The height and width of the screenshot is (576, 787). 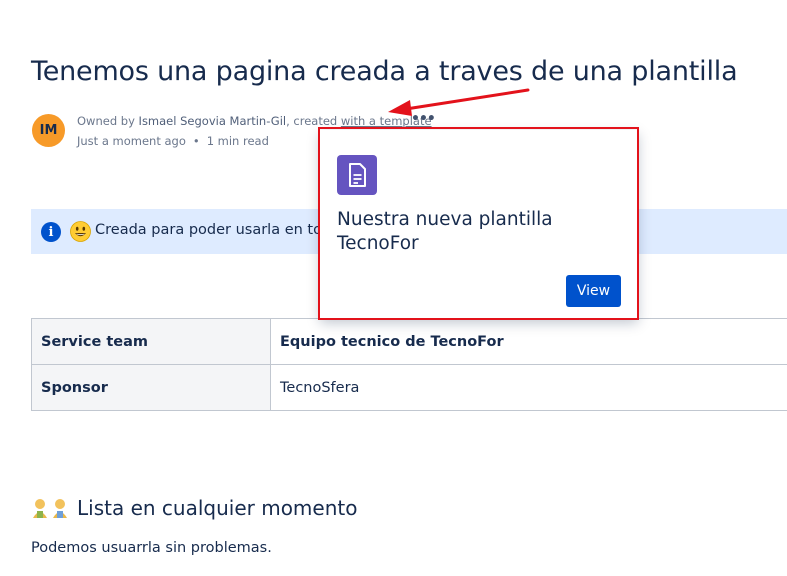 I want to click on people-icon, so click(x=50, y=508).